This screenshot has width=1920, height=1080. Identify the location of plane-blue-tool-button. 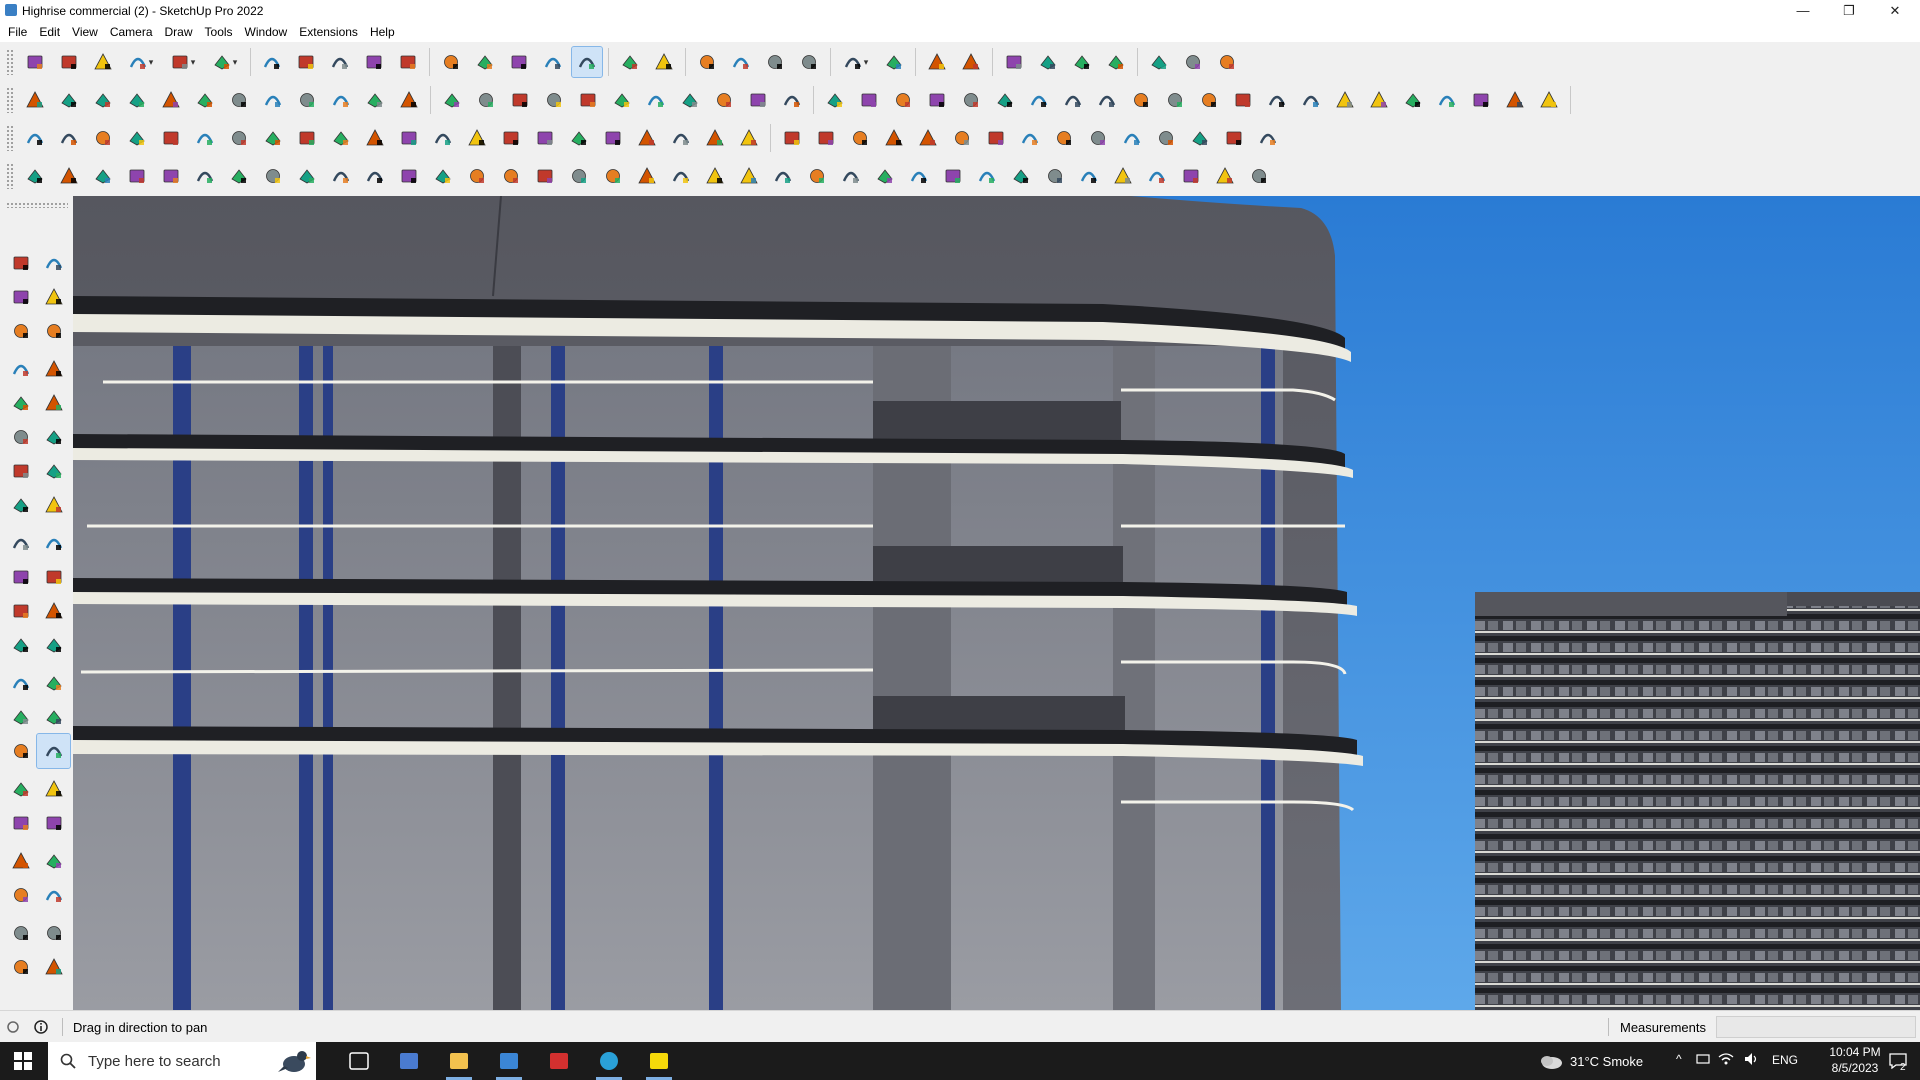
(69, 138).